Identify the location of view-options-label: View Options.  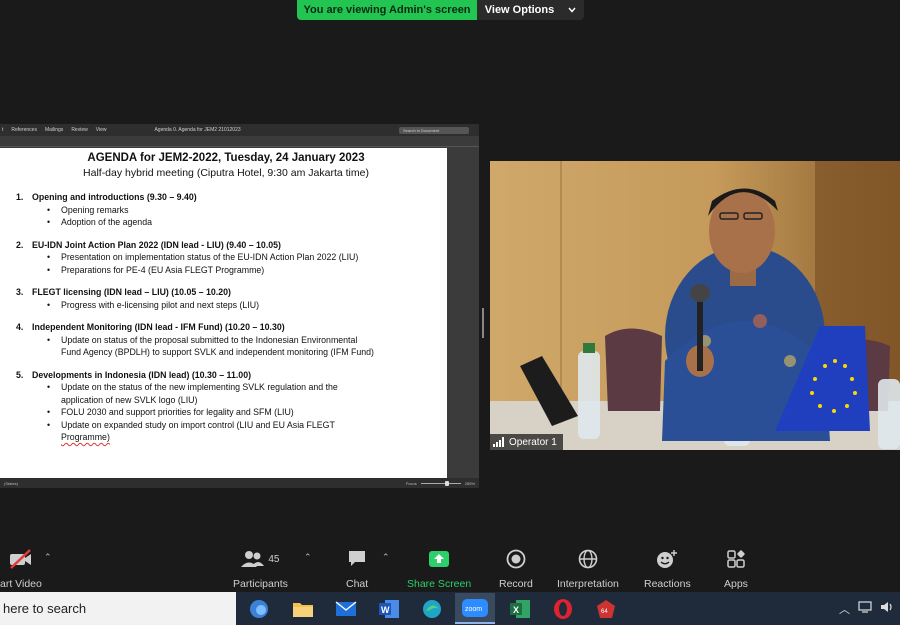
(519, 10).